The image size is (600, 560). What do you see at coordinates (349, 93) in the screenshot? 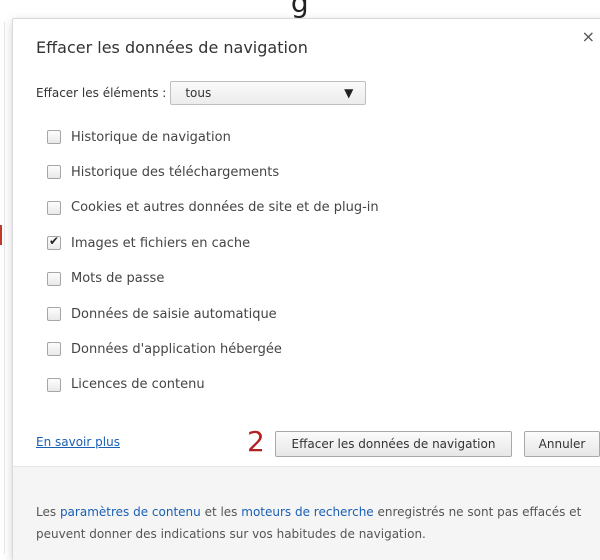
I see `dropdown-arrow-icon: ▼` at bounding box center [349, 93].